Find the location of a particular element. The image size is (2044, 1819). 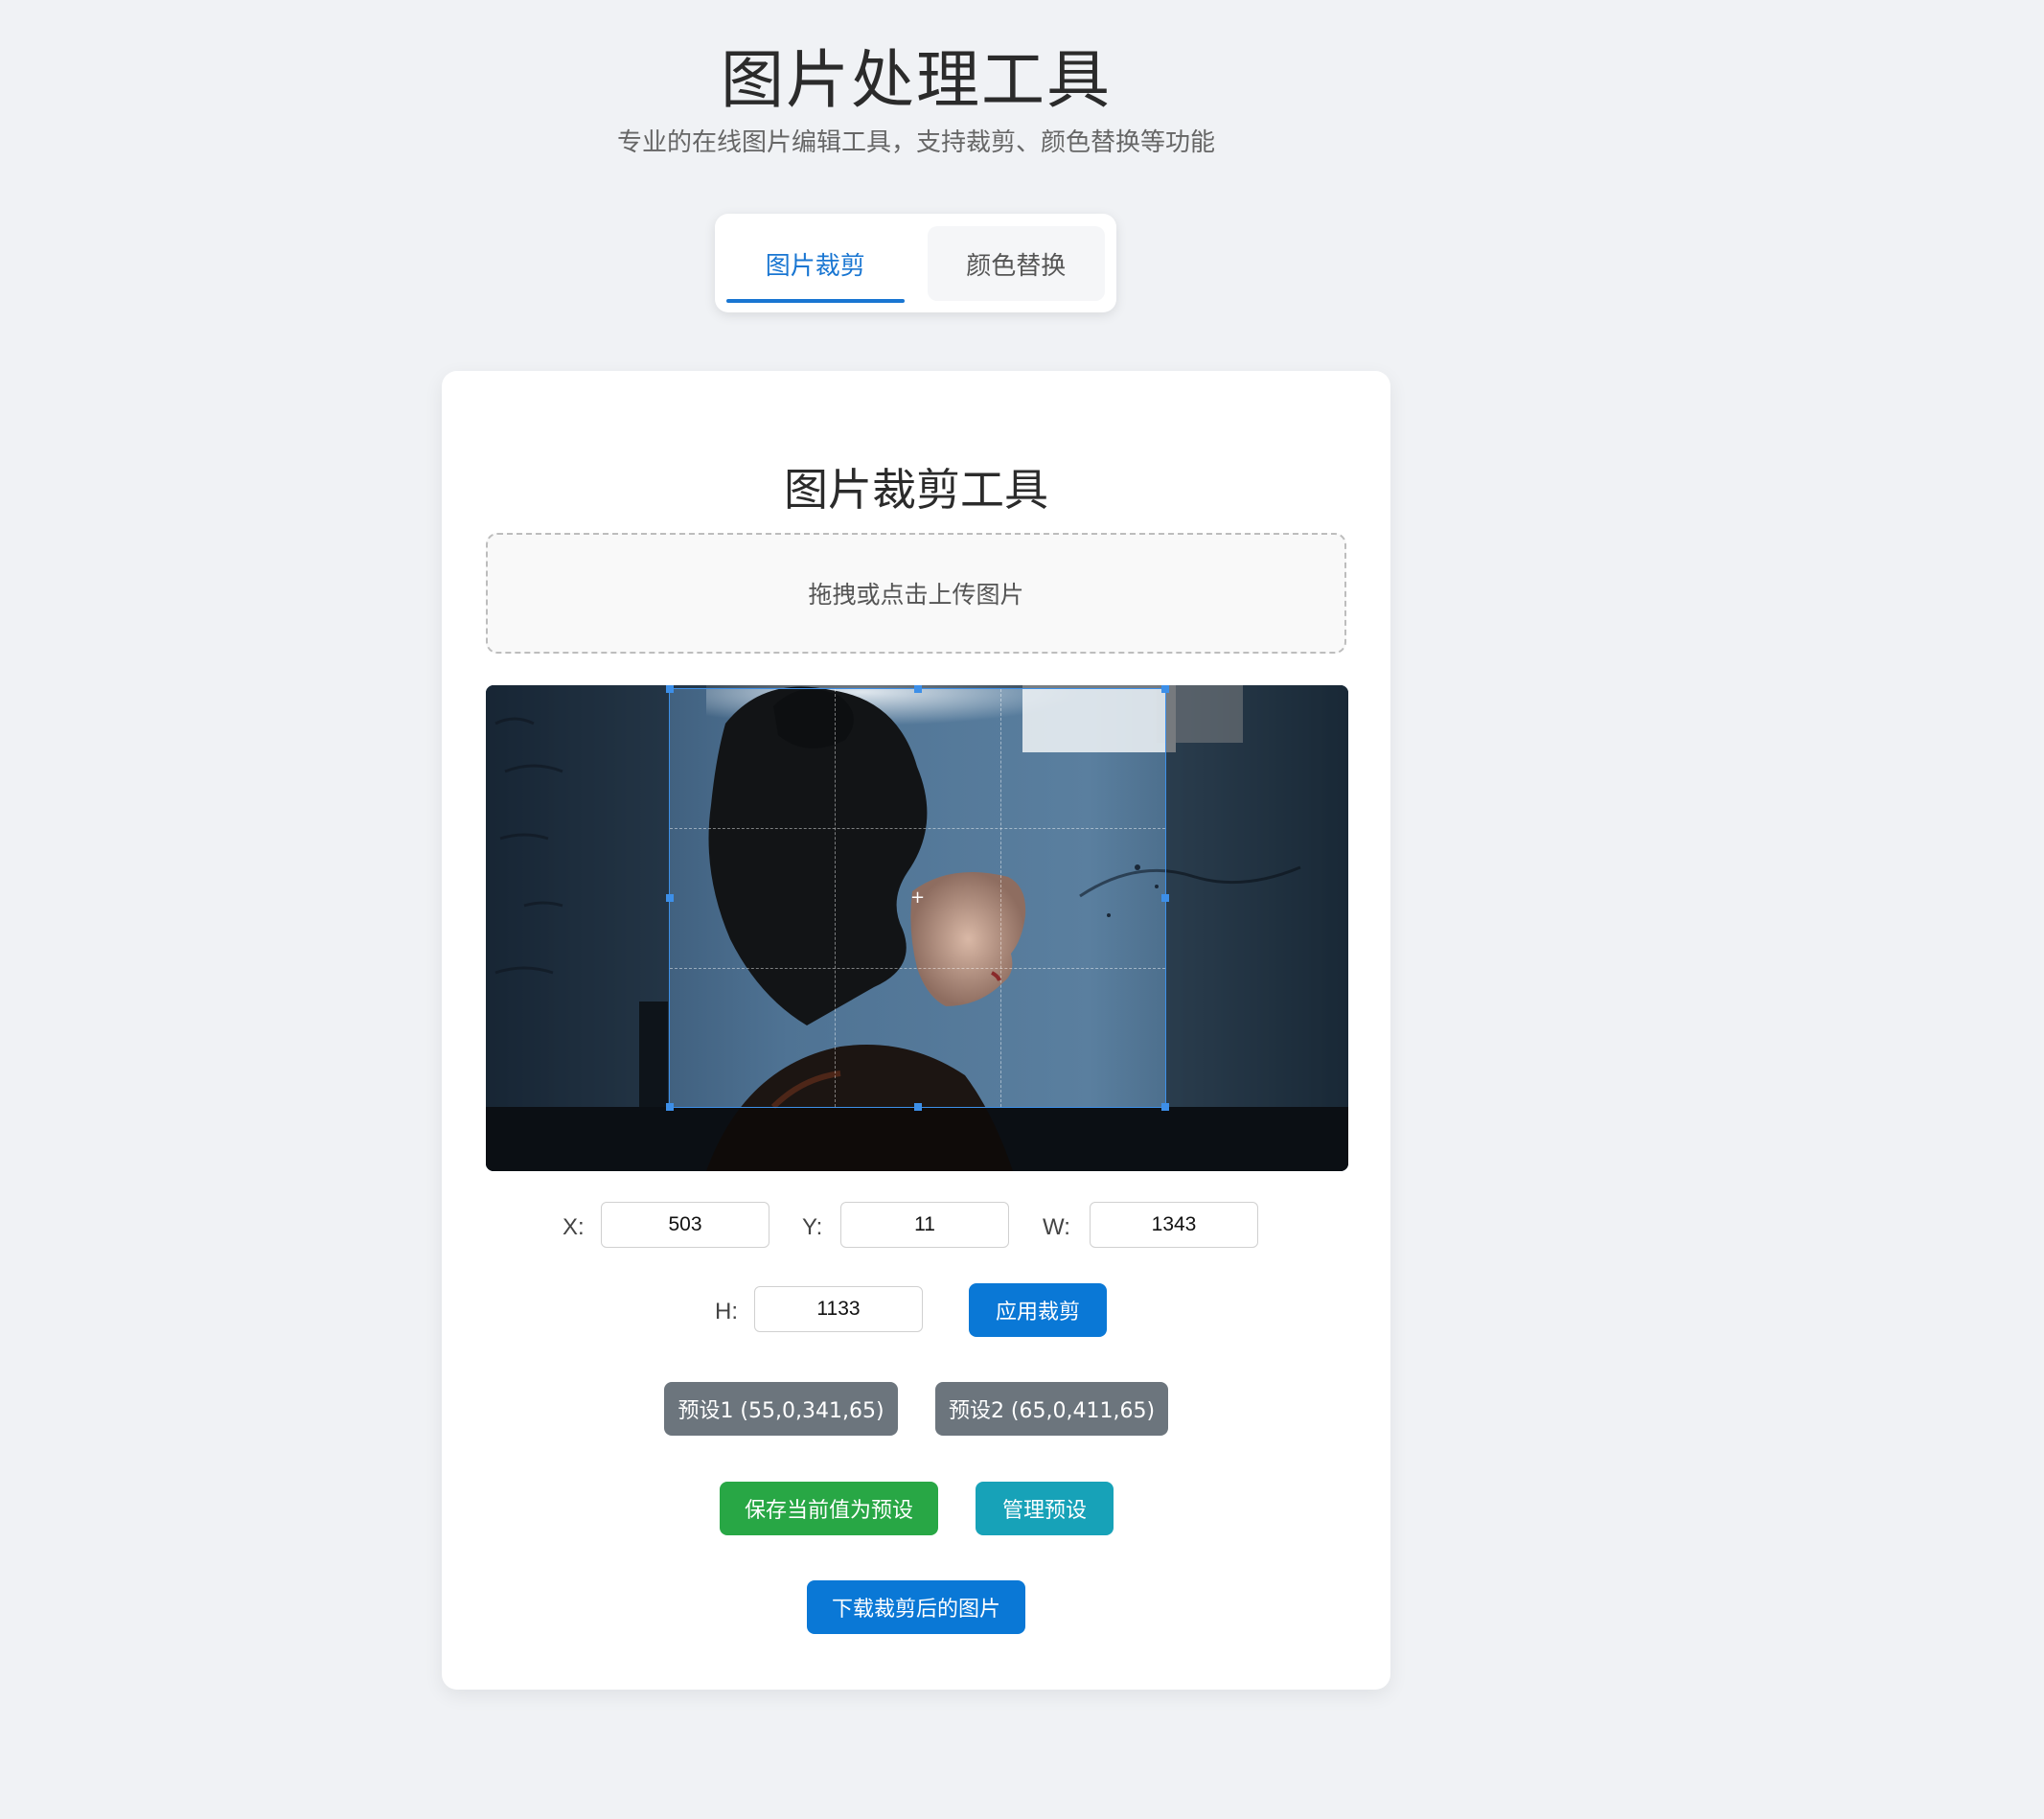

crop-handle-bottom-left is located at coordinates (670, 1107).